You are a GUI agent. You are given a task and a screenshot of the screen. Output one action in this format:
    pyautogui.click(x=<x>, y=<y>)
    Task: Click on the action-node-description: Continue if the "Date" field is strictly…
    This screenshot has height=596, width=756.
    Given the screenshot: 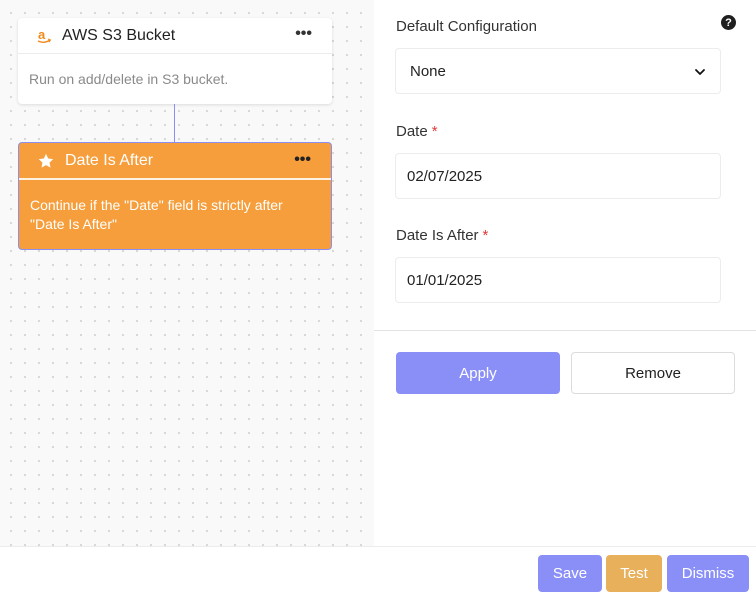 What is the action you would take?
    pyautogui.click(x=156, y=214)
    